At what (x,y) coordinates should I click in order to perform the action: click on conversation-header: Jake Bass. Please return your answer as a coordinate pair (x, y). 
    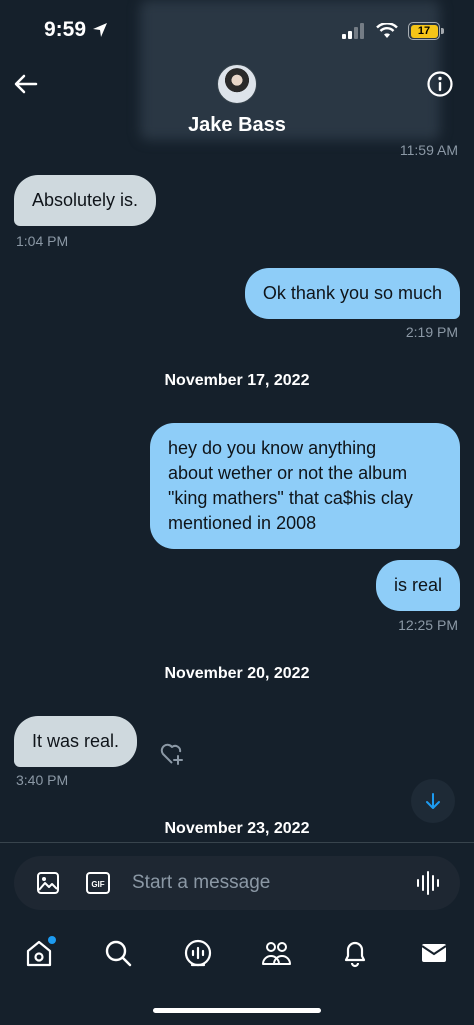
    Looking at the image, I should click on (237, 105).